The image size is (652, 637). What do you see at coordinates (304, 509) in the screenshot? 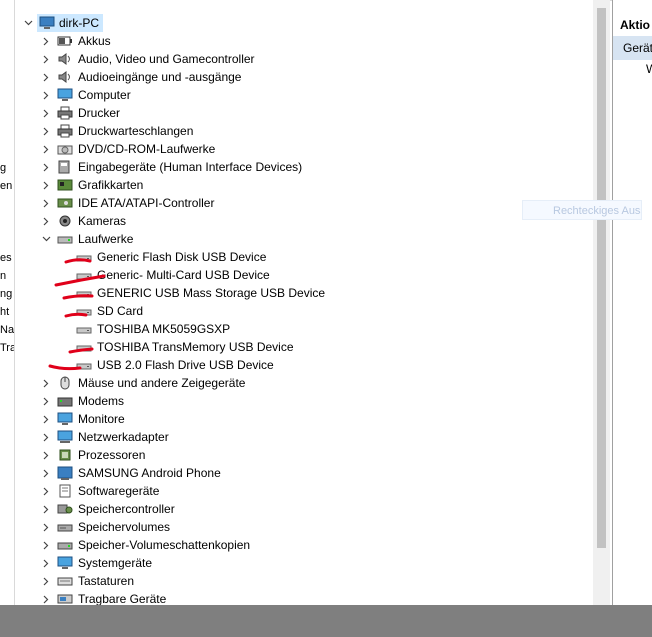
I see `tree-category: Speichercontroller` at bounding box center [304, 509].